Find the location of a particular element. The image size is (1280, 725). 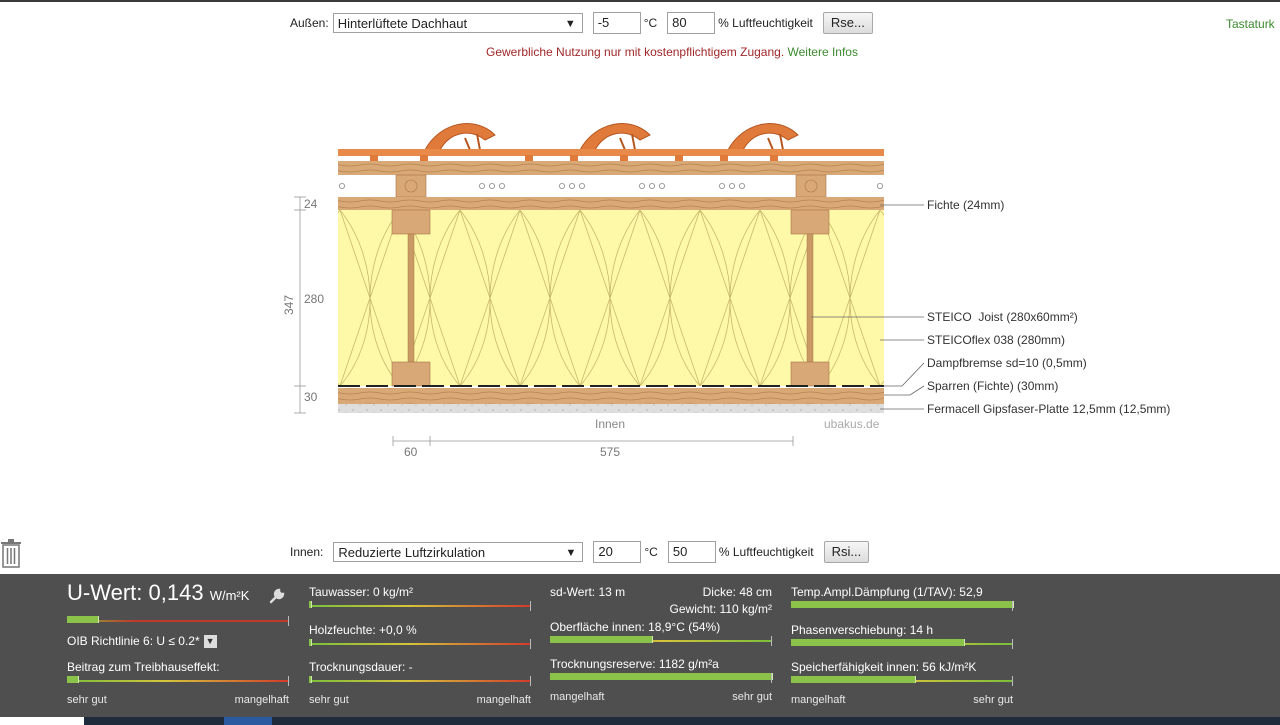

reserve-bar is located at coordinates (661, 678).